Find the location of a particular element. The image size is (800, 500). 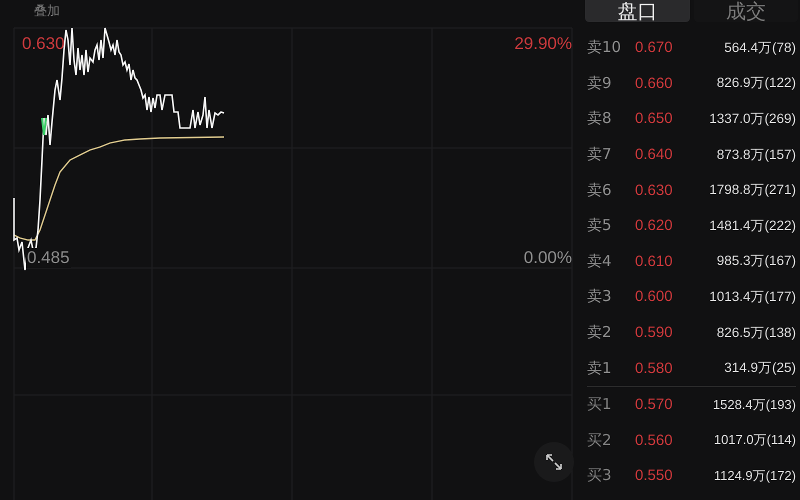

level-label: 卖7 is located at coordinates (600, 154).